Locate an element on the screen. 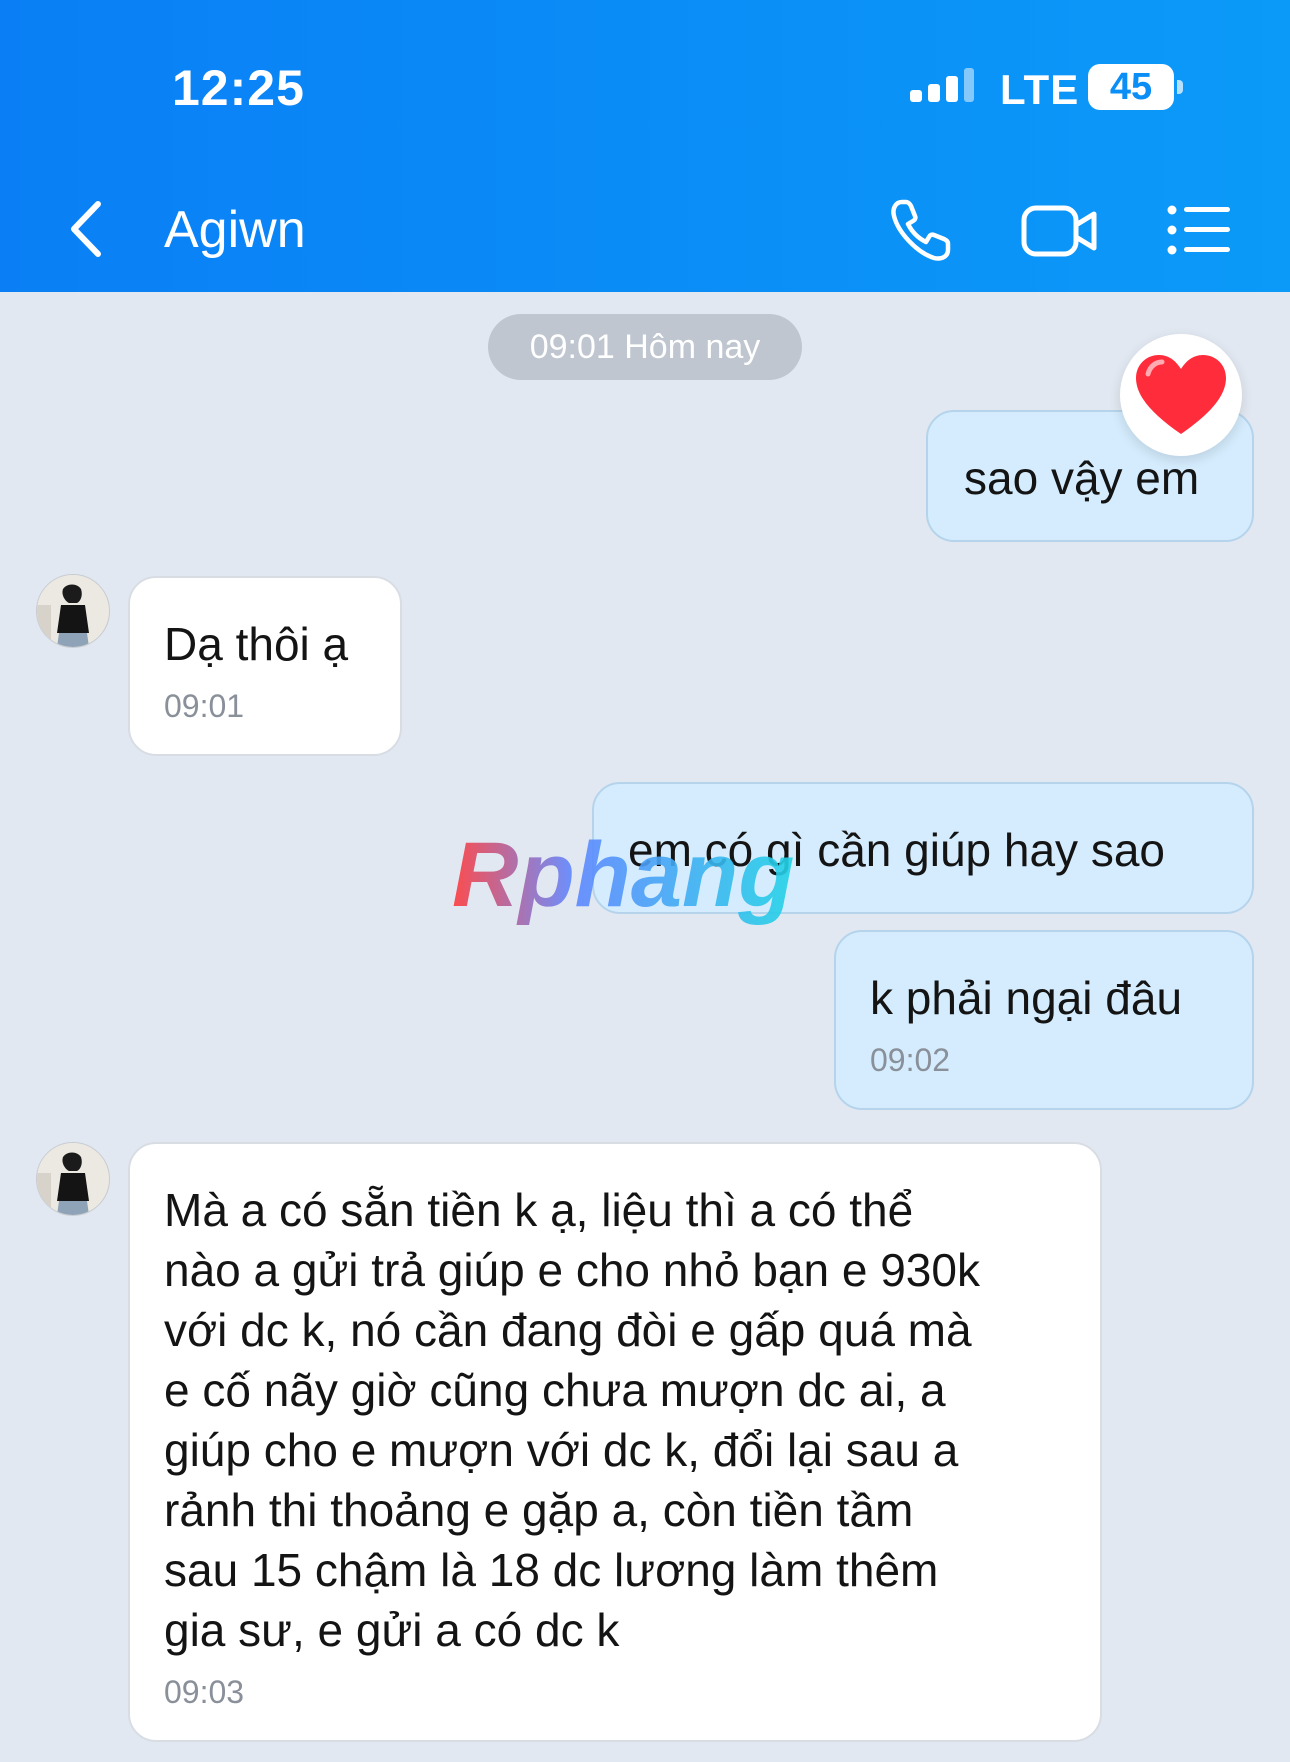 The height and width of the screenshot is (1762, 1290). back-button is located at coordinates (90, 229).